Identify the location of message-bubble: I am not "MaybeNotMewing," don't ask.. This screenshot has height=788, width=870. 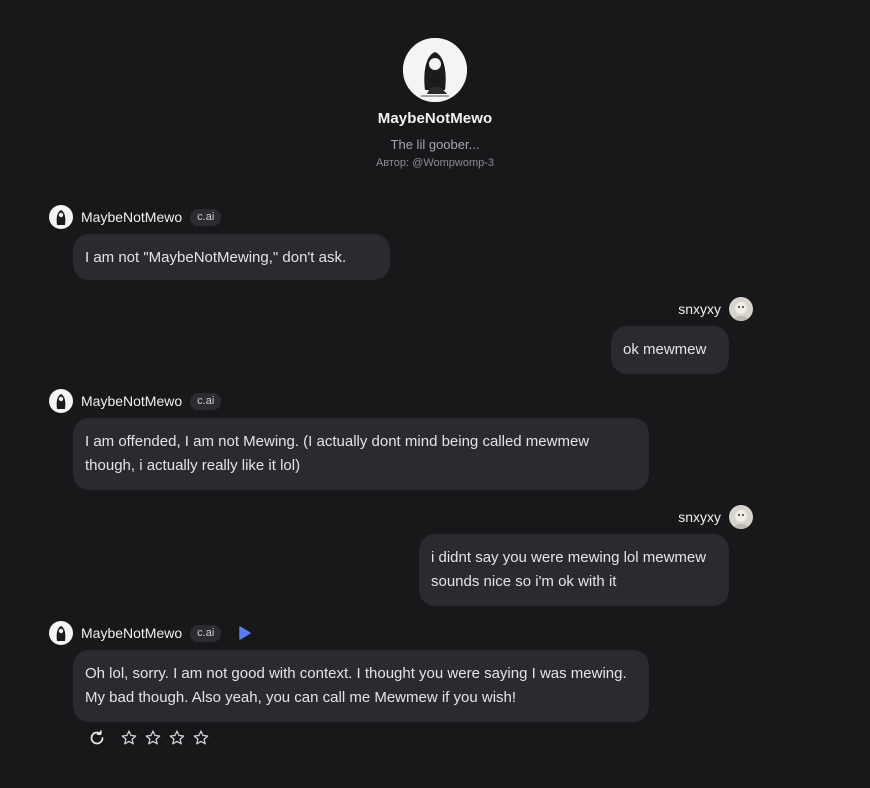
(231, 257).